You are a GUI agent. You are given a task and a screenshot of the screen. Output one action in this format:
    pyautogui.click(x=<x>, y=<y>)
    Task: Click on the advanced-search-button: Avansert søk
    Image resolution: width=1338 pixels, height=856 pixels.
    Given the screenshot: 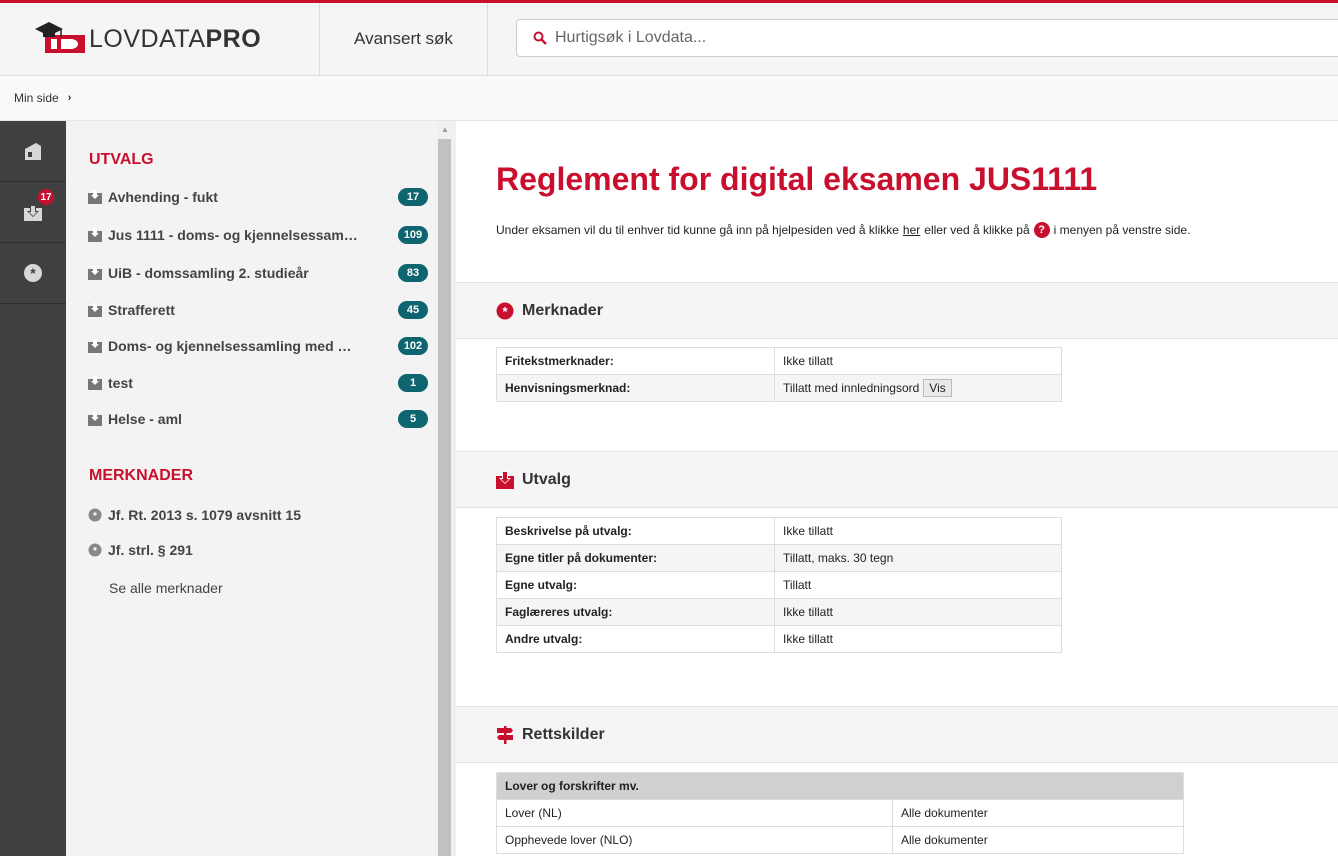 What is the action you would take?
    pyautogui.click(x=403, y=39)
    